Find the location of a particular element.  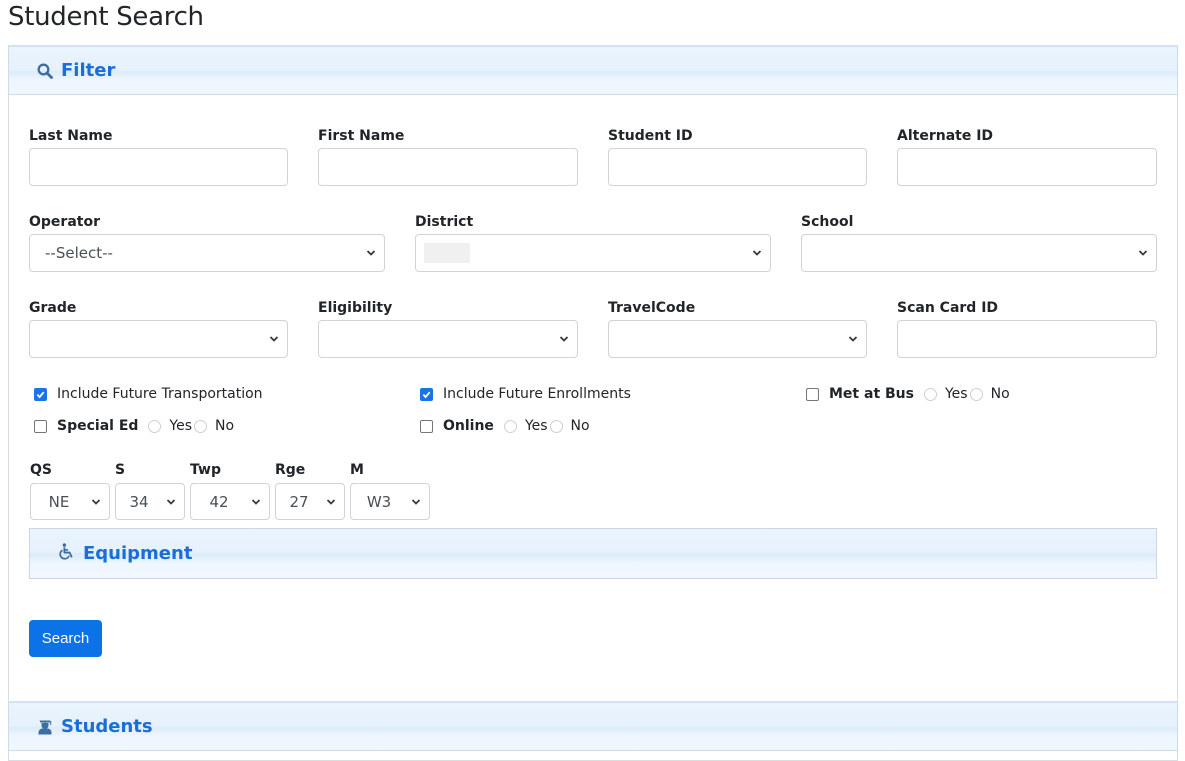

online-no-radio is located at coordinates (556, 426).